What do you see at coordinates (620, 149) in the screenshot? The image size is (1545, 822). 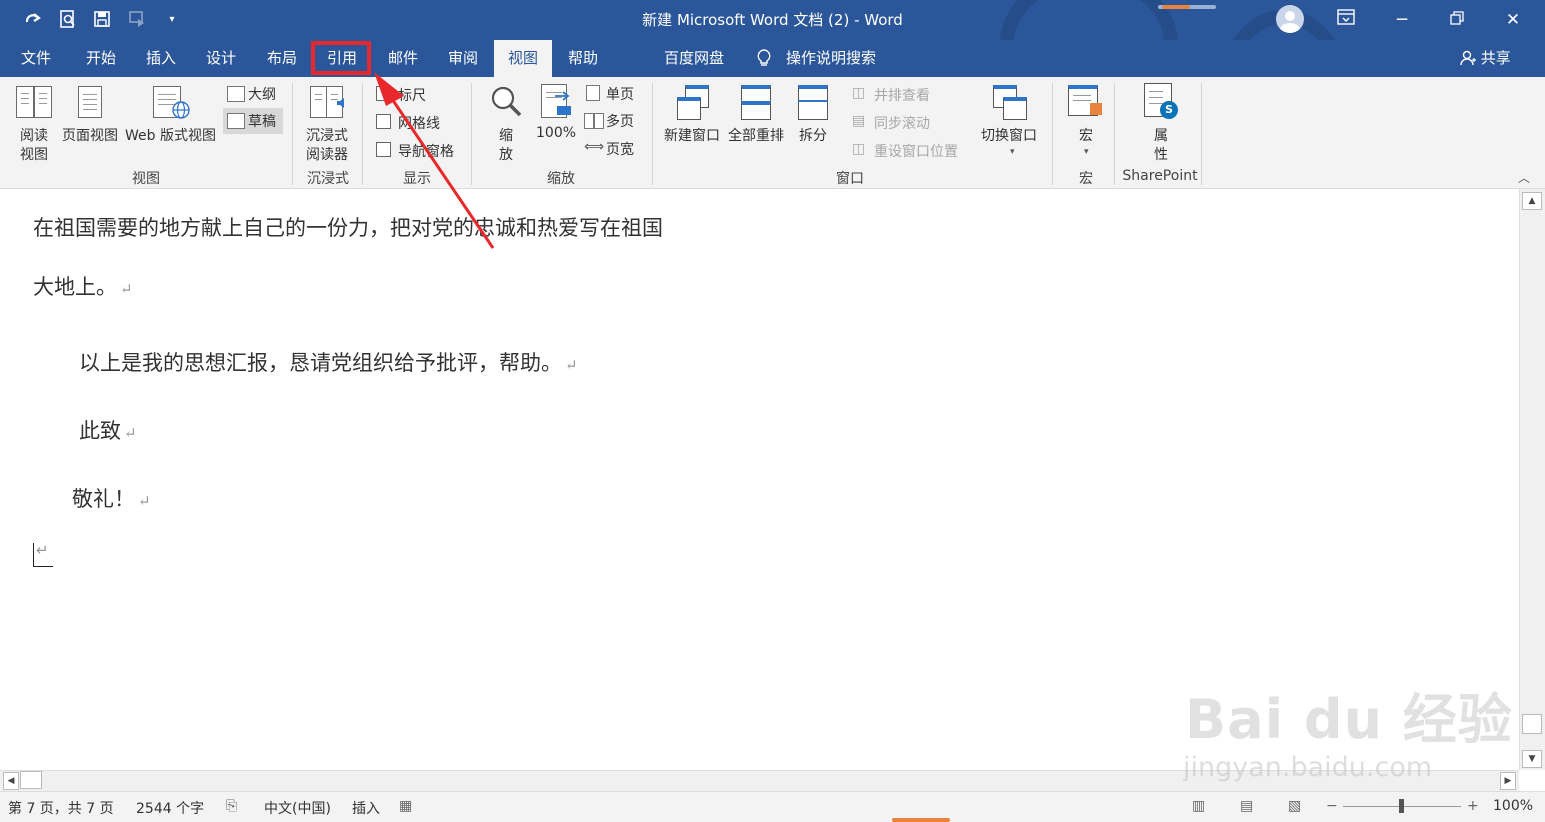 I see `page-width-label: 页宽` at bounding box center [620, 149].